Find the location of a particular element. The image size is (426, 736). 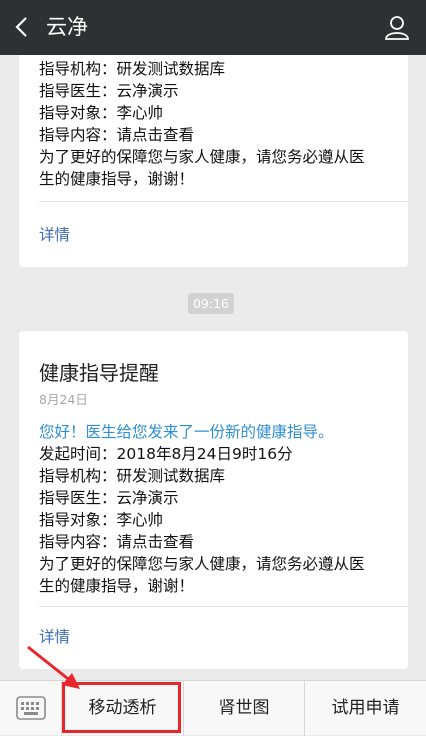

message-line: 发起时间：2018年8月24日9时16分 is located at coordinates (166, 454).